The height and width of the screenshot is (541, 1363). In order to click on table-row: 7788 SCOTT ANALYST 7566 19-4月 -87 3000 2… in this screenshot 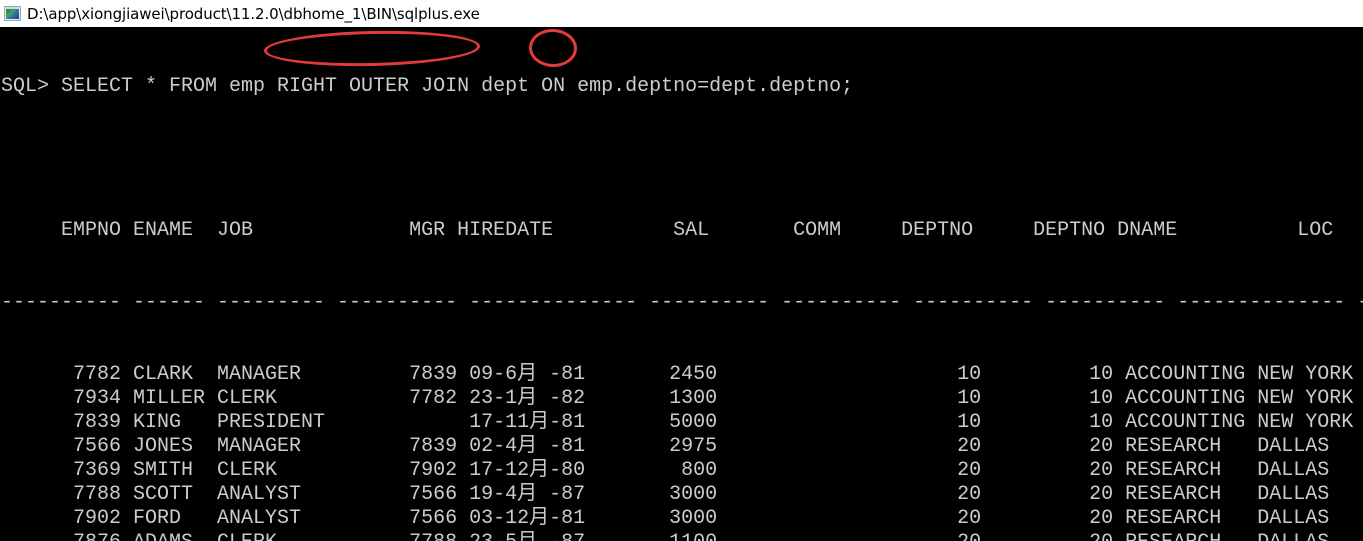, I will do `click(665, 494)`.